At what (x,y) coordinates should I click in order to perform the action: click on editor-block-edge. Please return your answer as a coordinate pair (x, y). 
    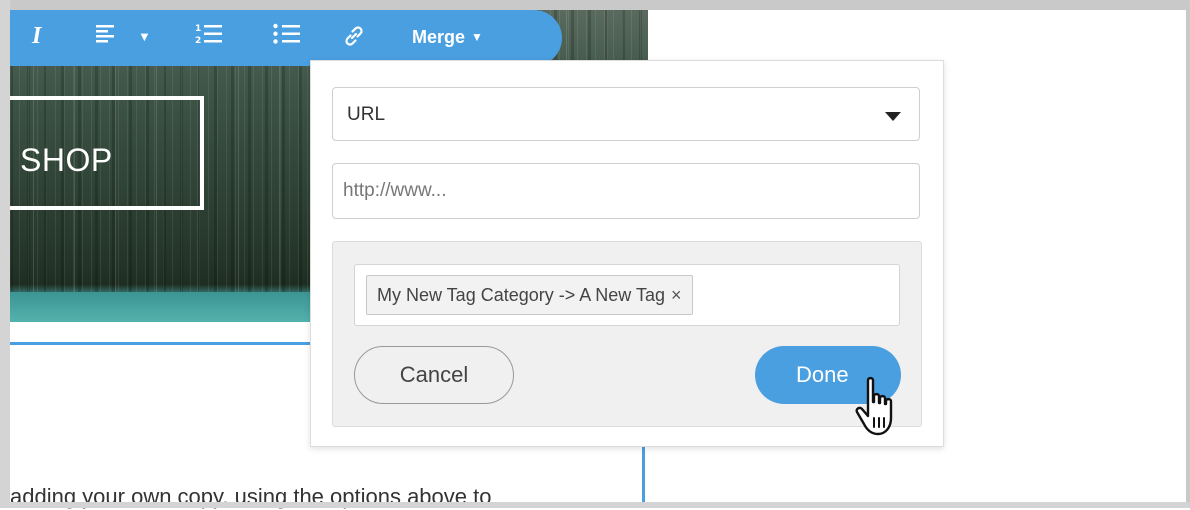
    Looking at the image, I should click on (643, 471).